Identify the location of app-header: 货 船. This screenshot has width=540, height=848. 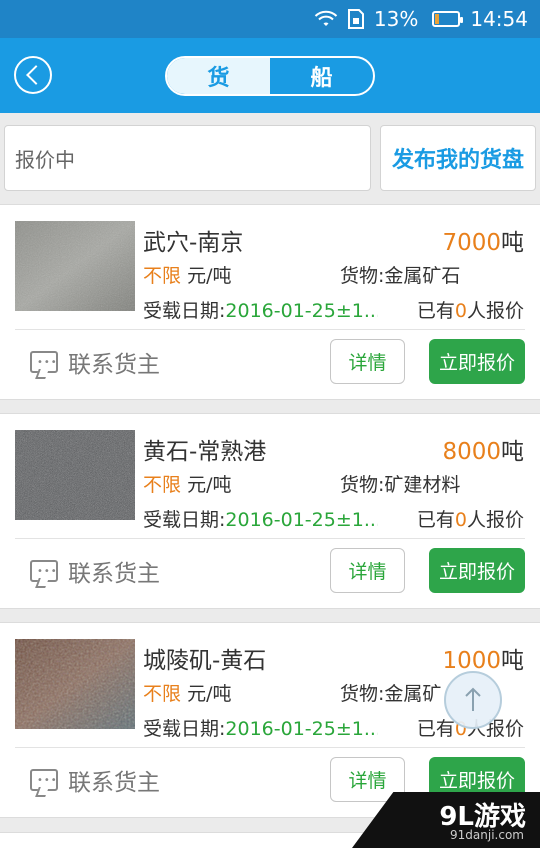
(270, 75).